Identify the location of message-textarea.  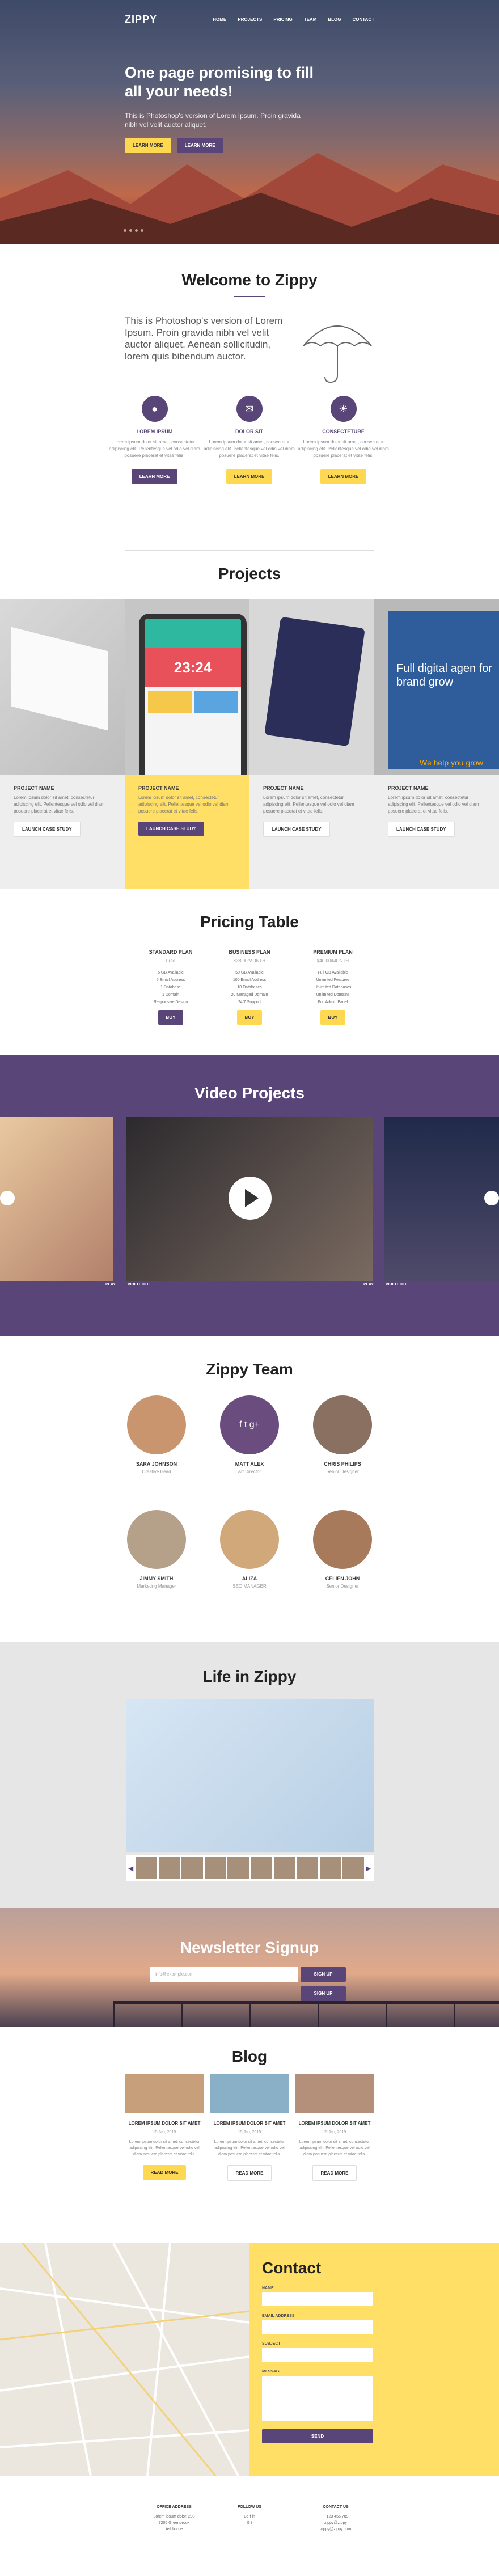
(317, 2398).